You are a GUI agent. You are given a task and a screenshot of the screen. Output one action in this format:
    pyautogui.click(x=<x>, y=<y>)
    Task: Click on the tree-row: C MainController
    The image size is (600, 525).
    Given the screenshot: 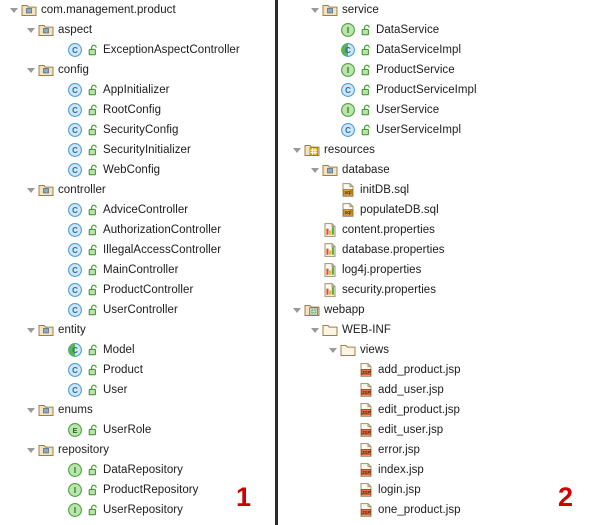 What is the action you would take?
    pyautogui.click(x=137, y=270)
    